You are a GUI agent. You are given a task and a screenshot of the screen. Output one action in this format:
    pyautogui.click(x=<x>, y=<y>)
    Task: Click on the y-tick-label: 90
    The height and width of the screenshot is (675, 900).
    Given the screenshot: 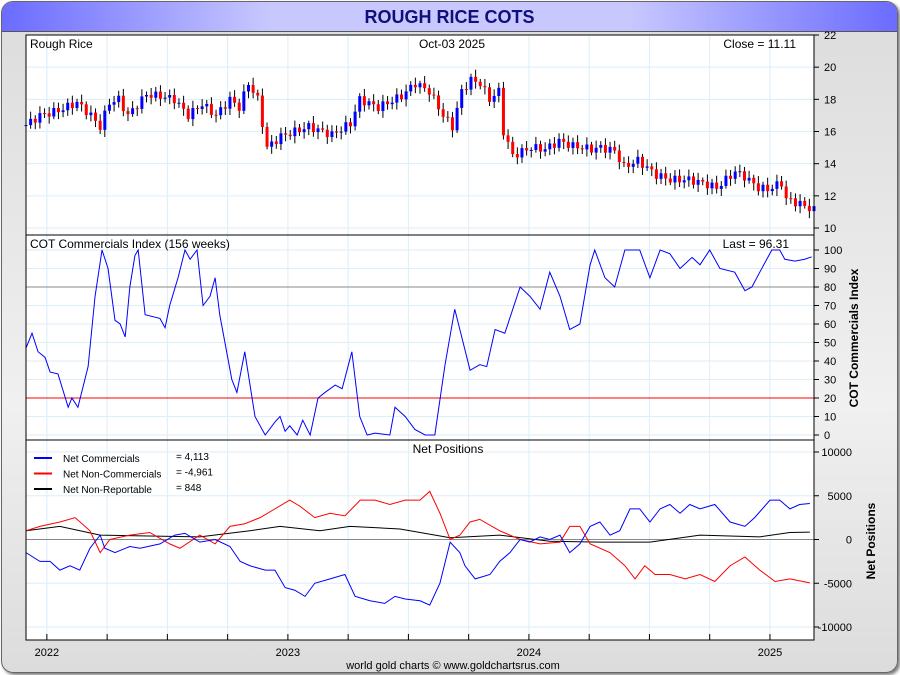 What is the action you would take?
    pyautogui.click(x=830, y=270)
    